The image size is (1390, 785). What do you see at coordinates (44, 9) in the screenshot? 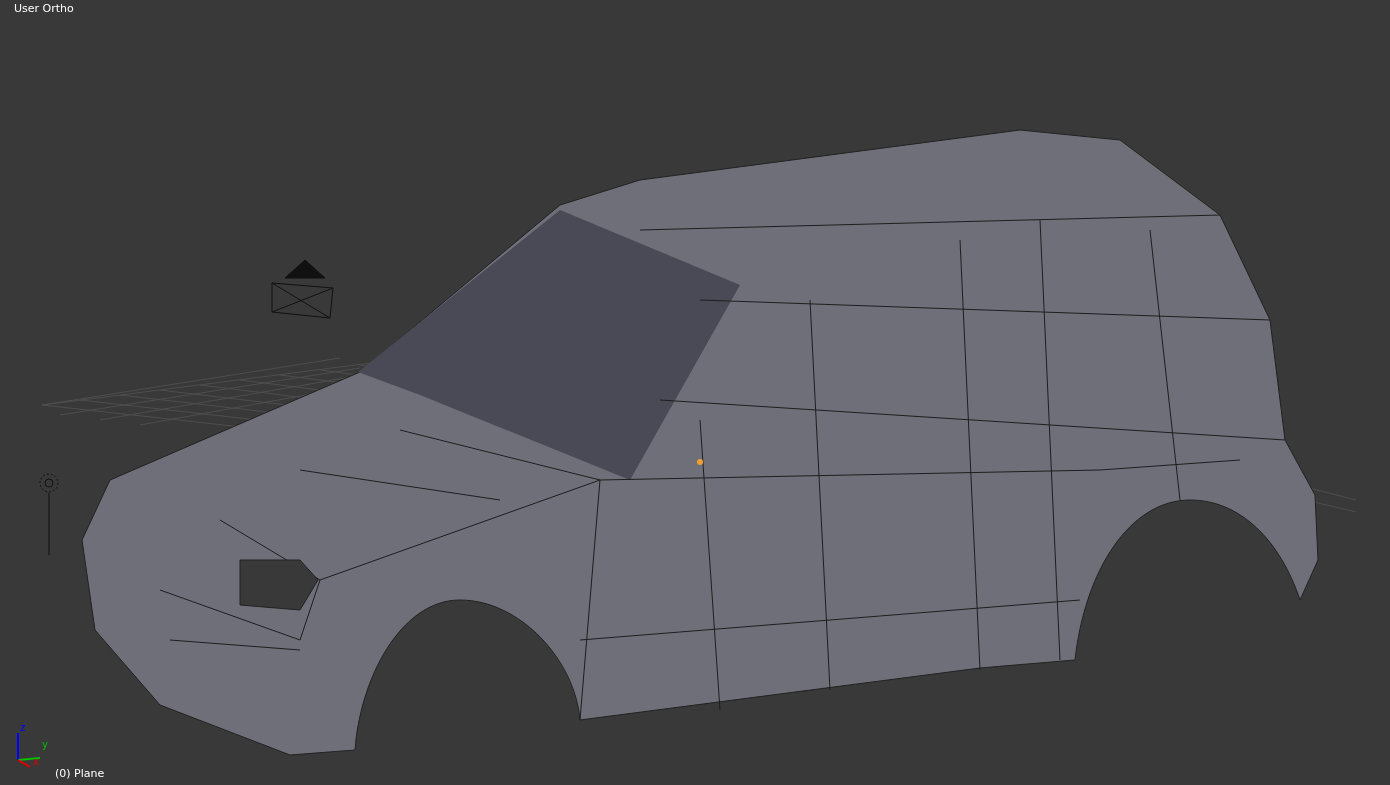
I see `view-name: User Ortho` at bounding box center [44, 9].